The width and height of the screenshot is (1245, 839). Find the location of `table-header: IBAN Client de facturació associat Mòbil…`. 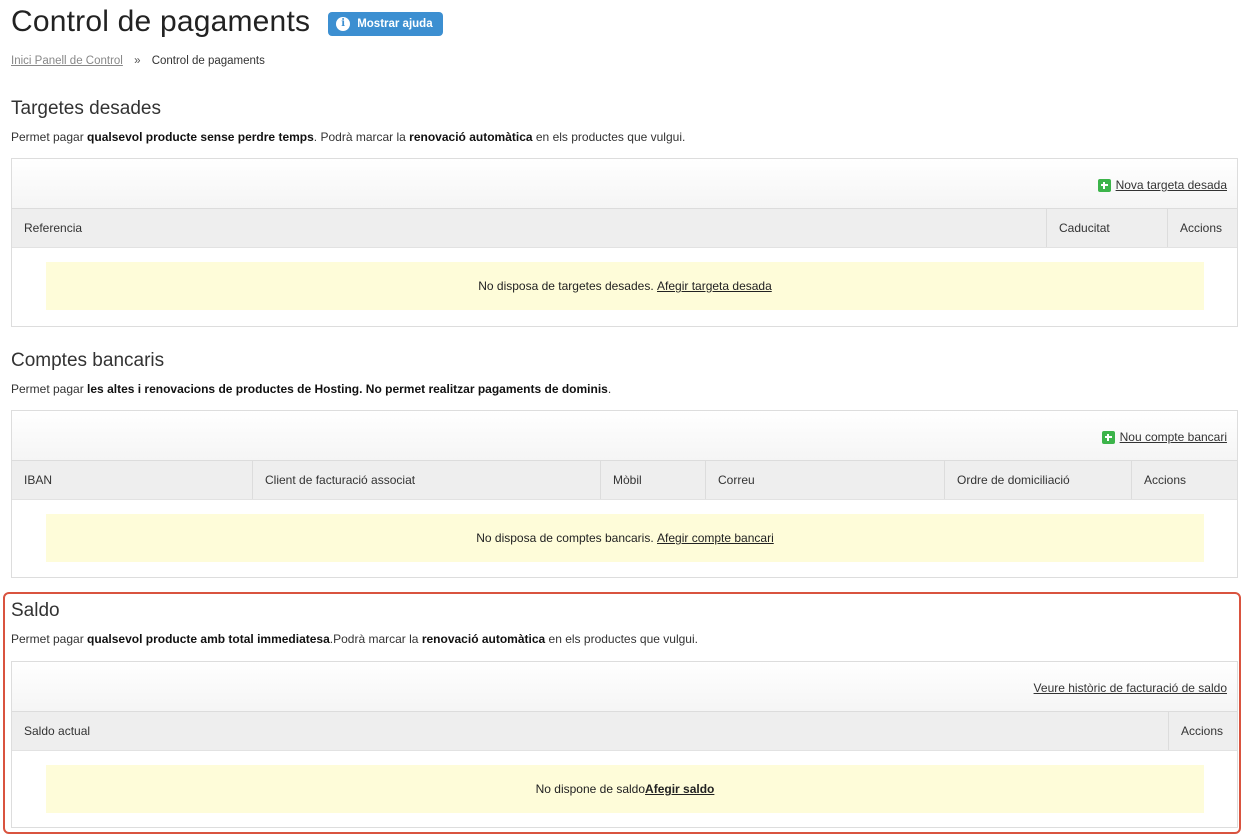

table-header: IBAN Client de facturació associat Mòbil… is located at coordinates (624, 480).